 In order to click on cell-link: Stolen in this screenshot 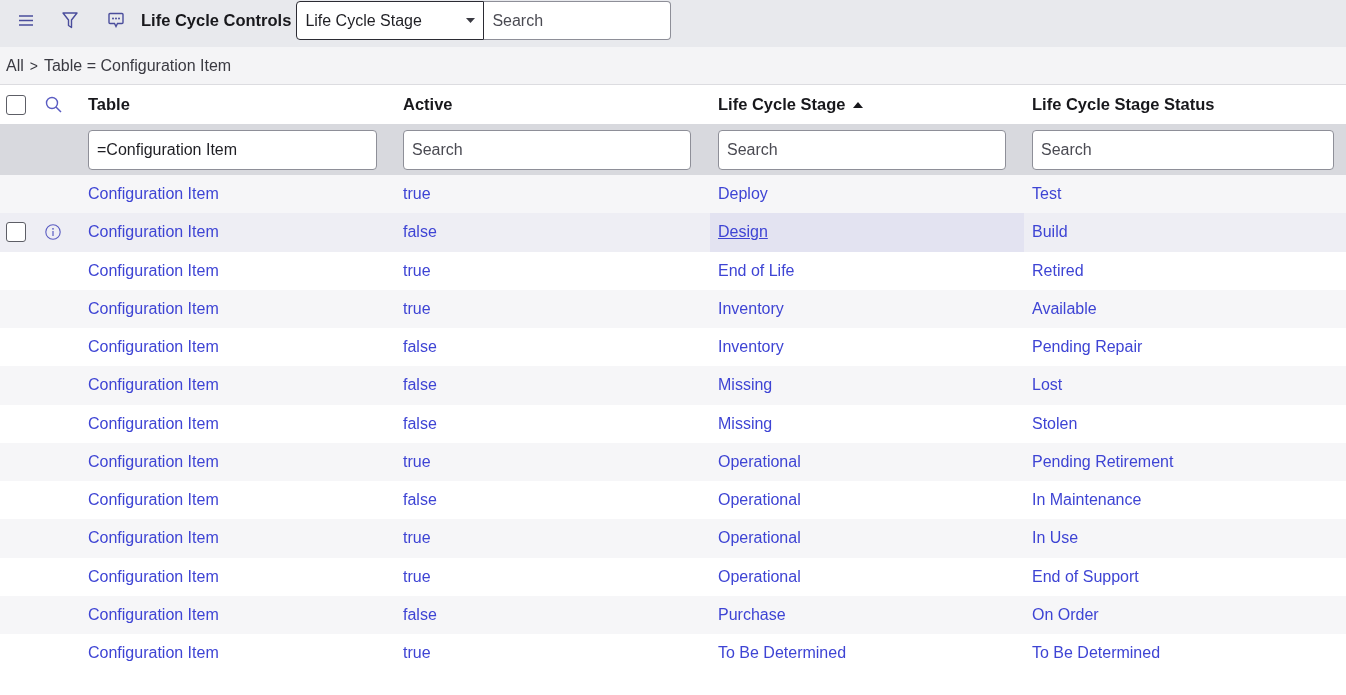, I will do `click(1055, 423)`.